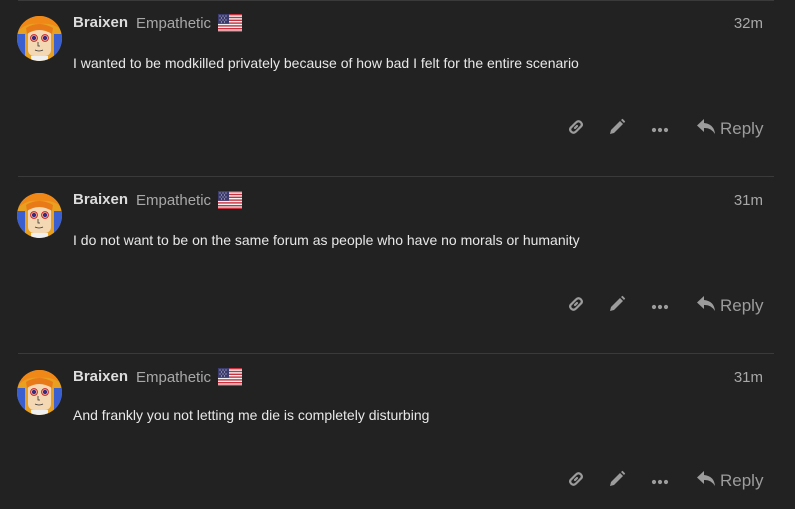  I want to click on post-date: 32m, so click(748, 23).